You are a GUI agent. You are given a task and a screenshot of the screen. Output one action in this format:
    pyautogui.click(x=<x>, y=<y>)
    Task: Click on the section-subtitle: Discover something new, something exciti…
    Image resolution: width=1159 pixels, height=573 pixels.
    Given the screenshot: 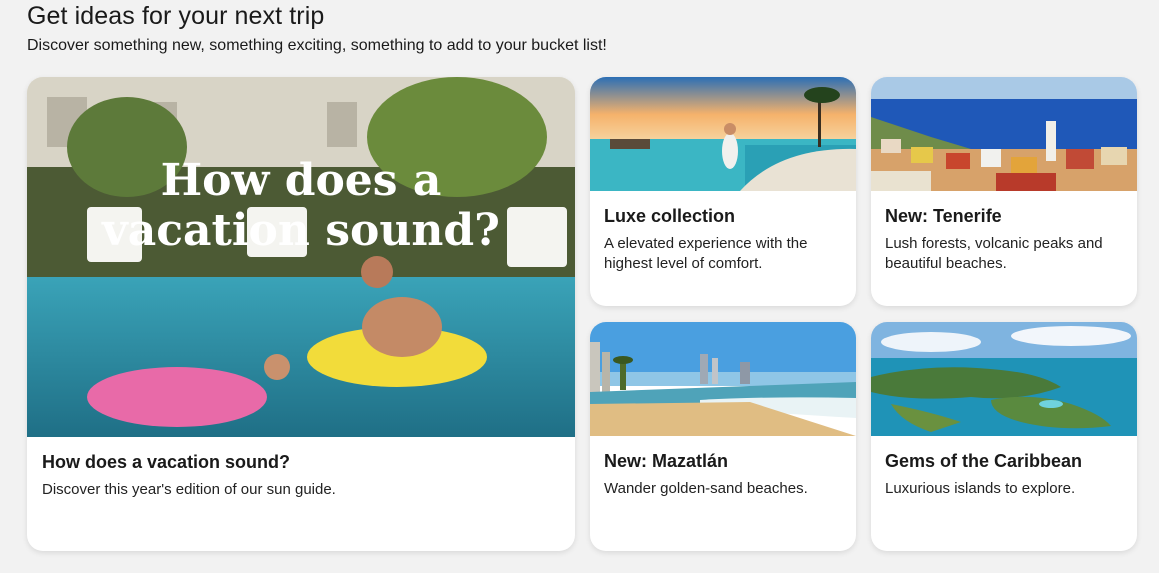 What is the action you would take?
    pyautogui.click(x=317, y=45)
    